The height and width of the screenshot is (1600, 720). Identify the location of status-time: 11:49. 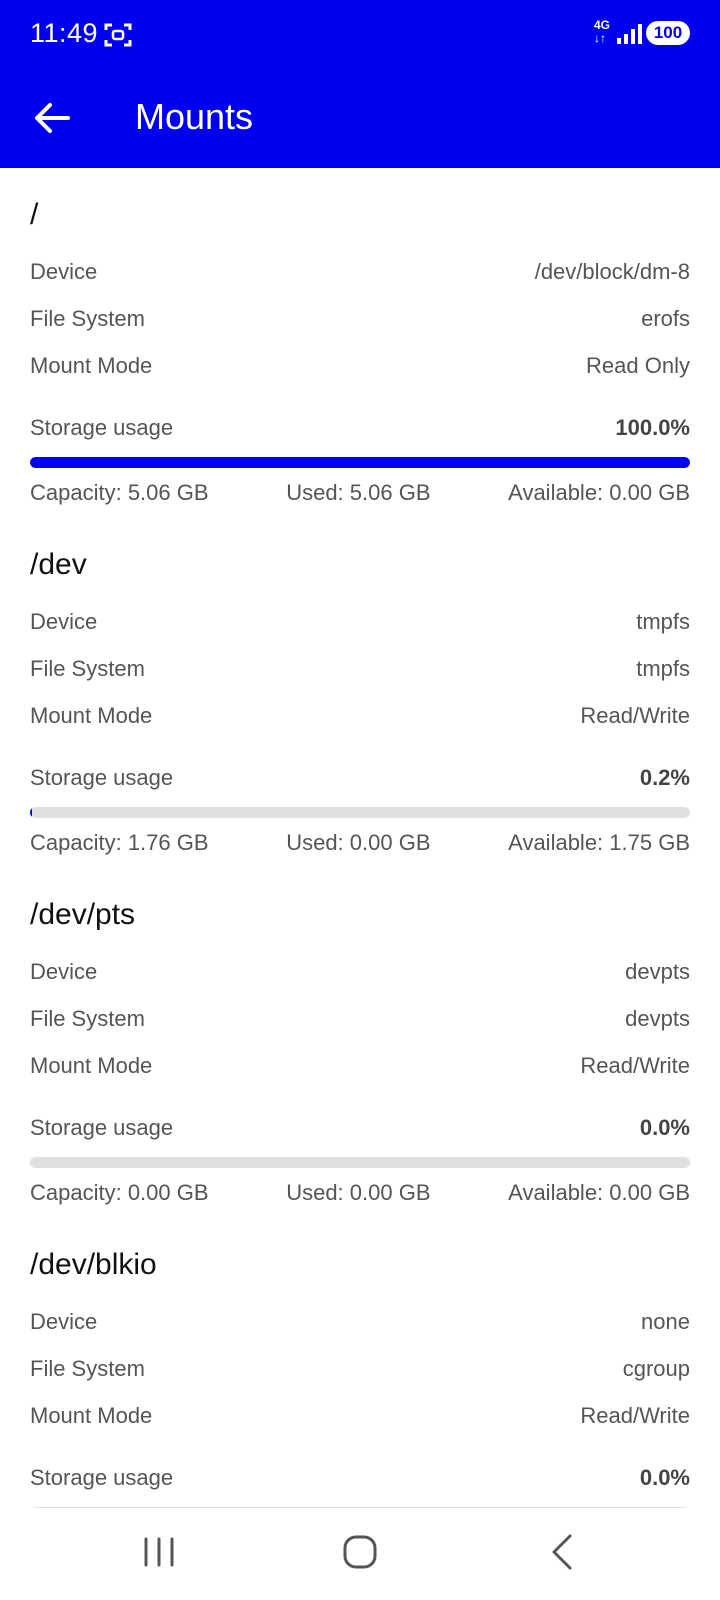
(64, 33).